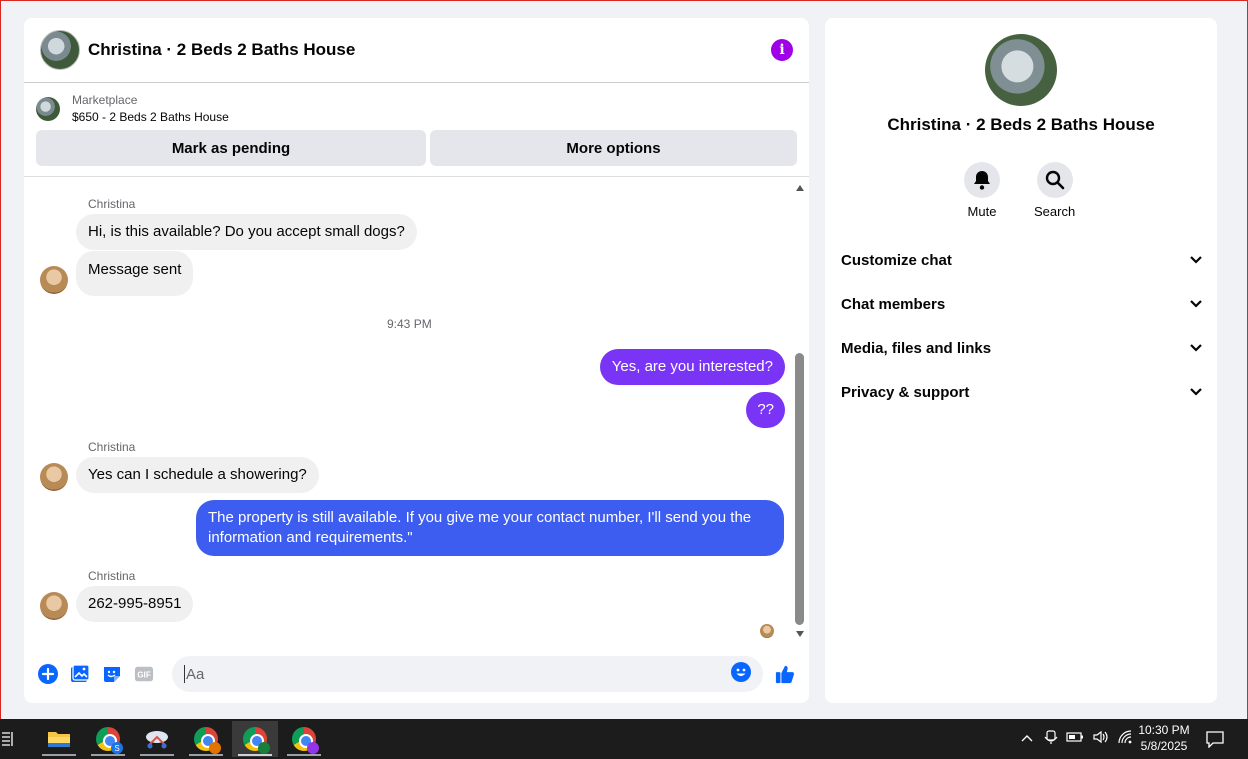 Image resolution: width=1248 pixels, height=759 pixels. What do you see at coordinates (1215, 741) in the screenshot?
I see `notification-center-icon` at bounding box center [1215, 741].